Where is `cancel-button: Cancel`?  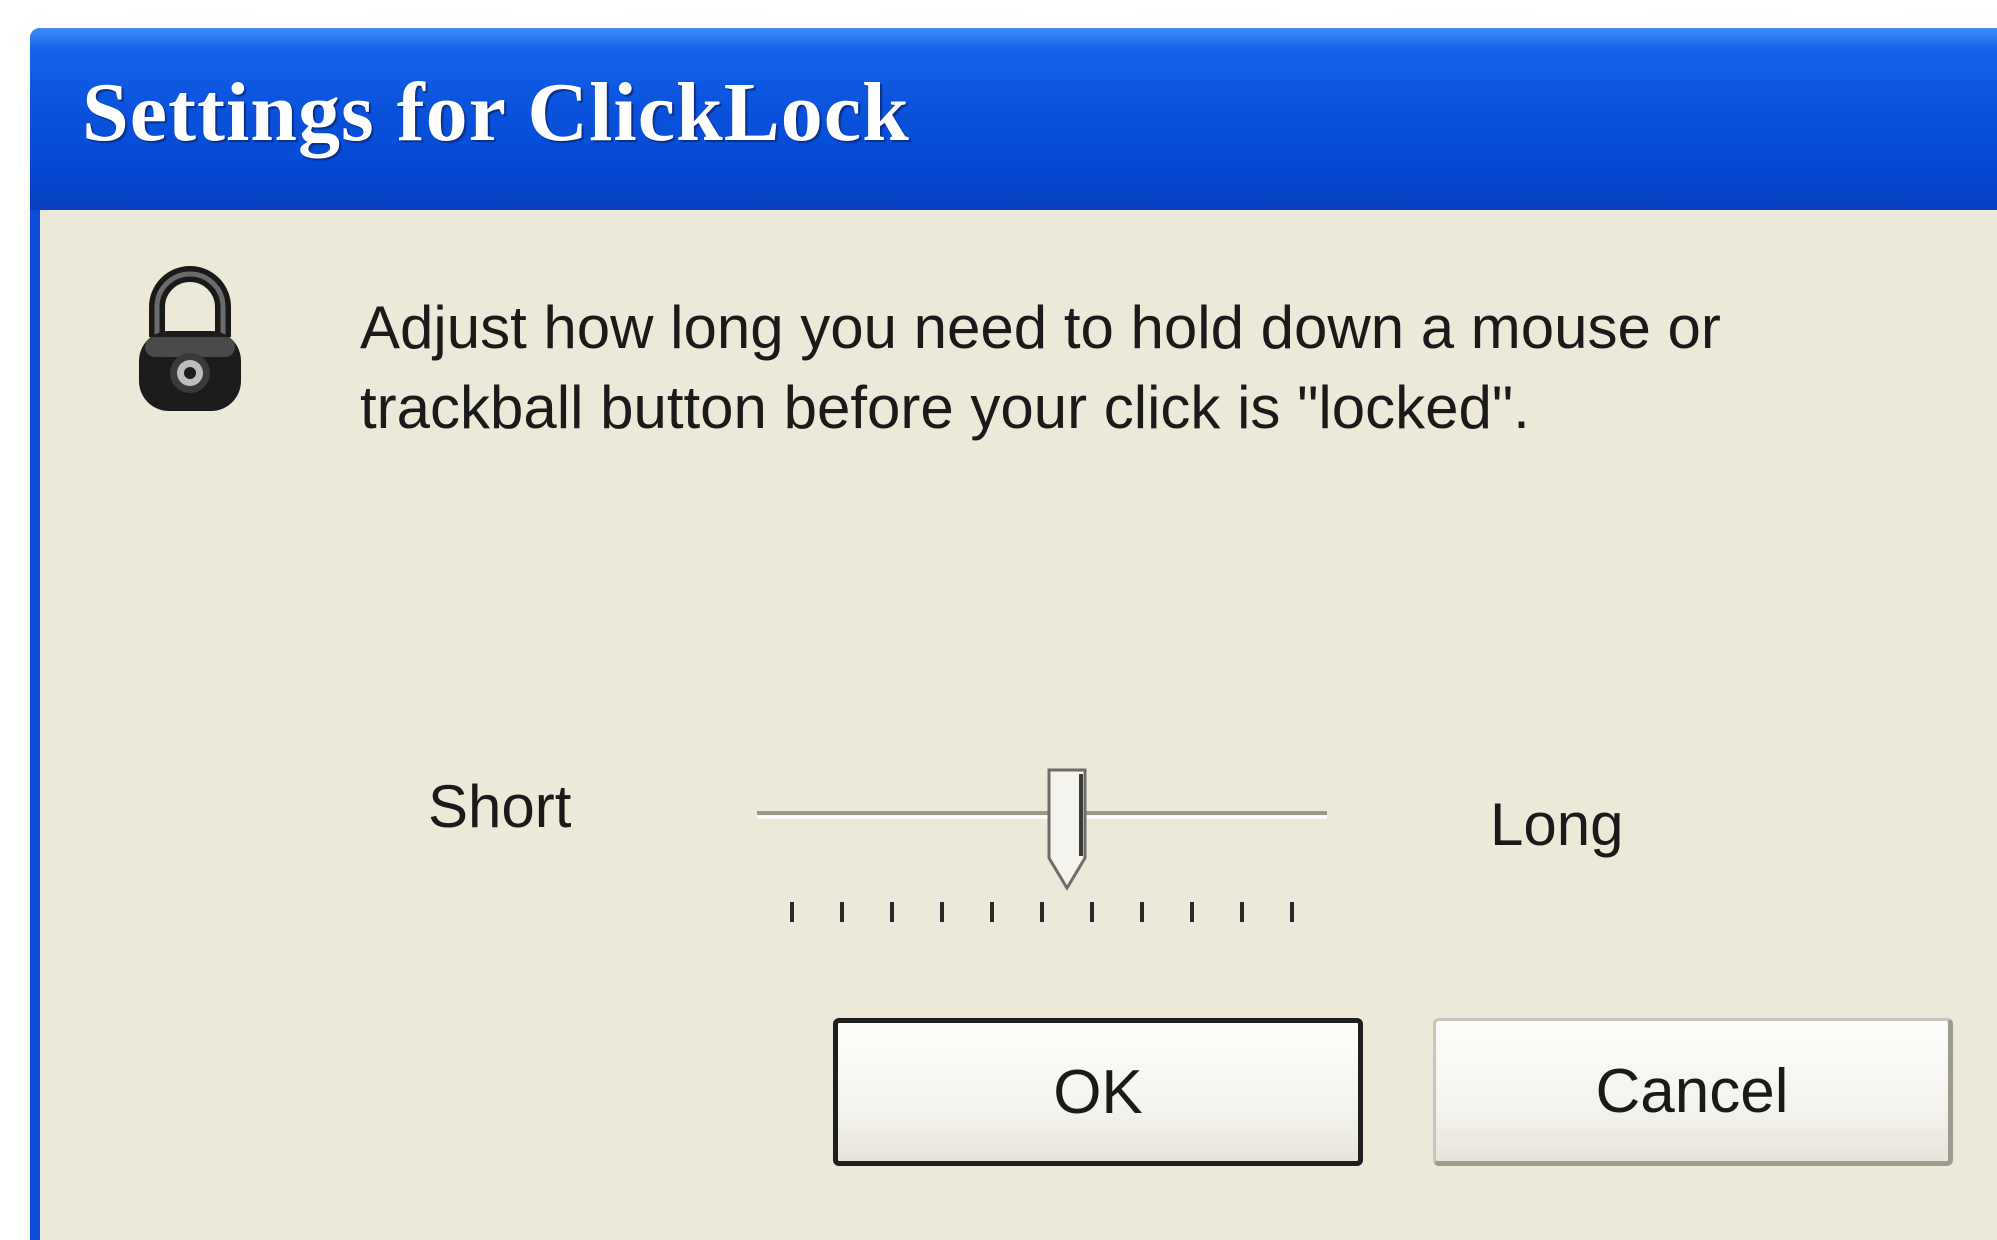
cancel-button: Cancel is located at coordinates (1693, 1092).